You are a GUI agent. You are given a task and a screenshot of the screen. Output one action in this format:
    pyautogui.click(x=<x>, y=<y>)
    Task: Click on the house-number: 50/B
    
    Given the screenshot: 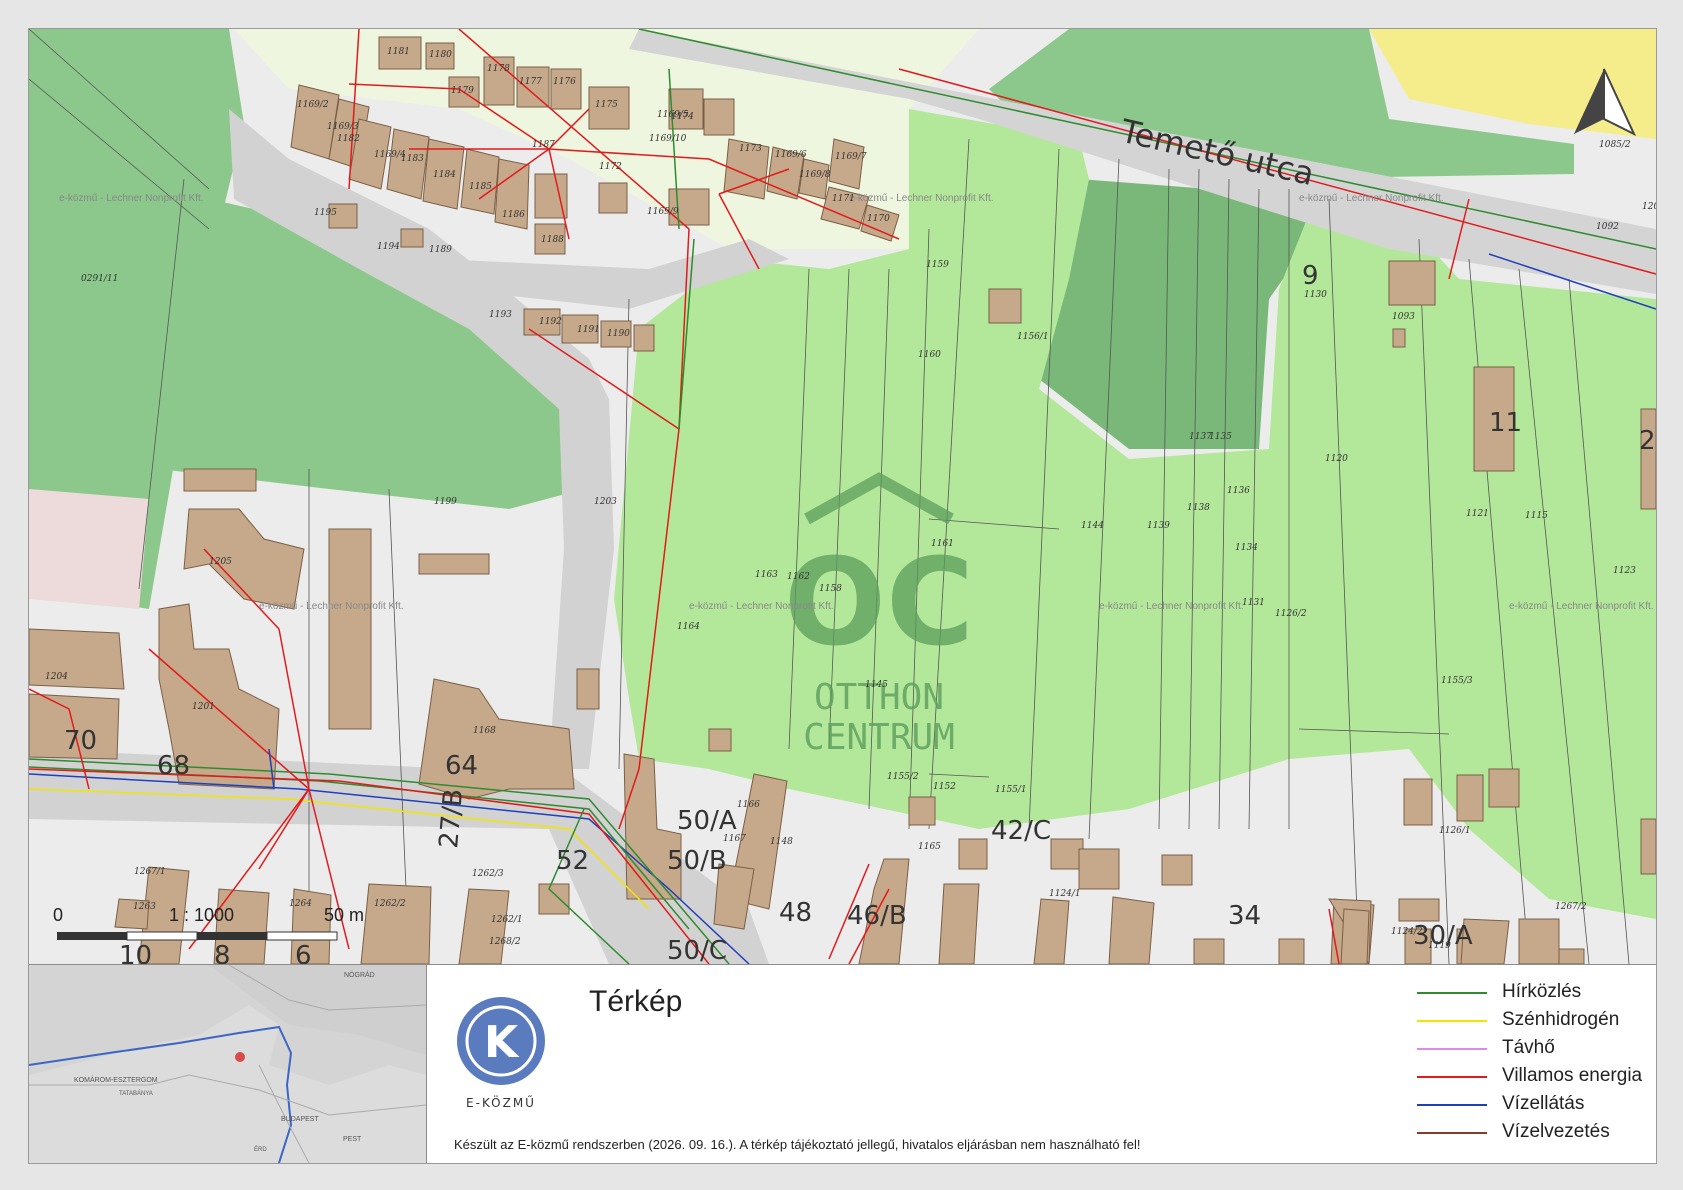 What is the action you would take?
    pyautogui.click(x=697, y=861)
    